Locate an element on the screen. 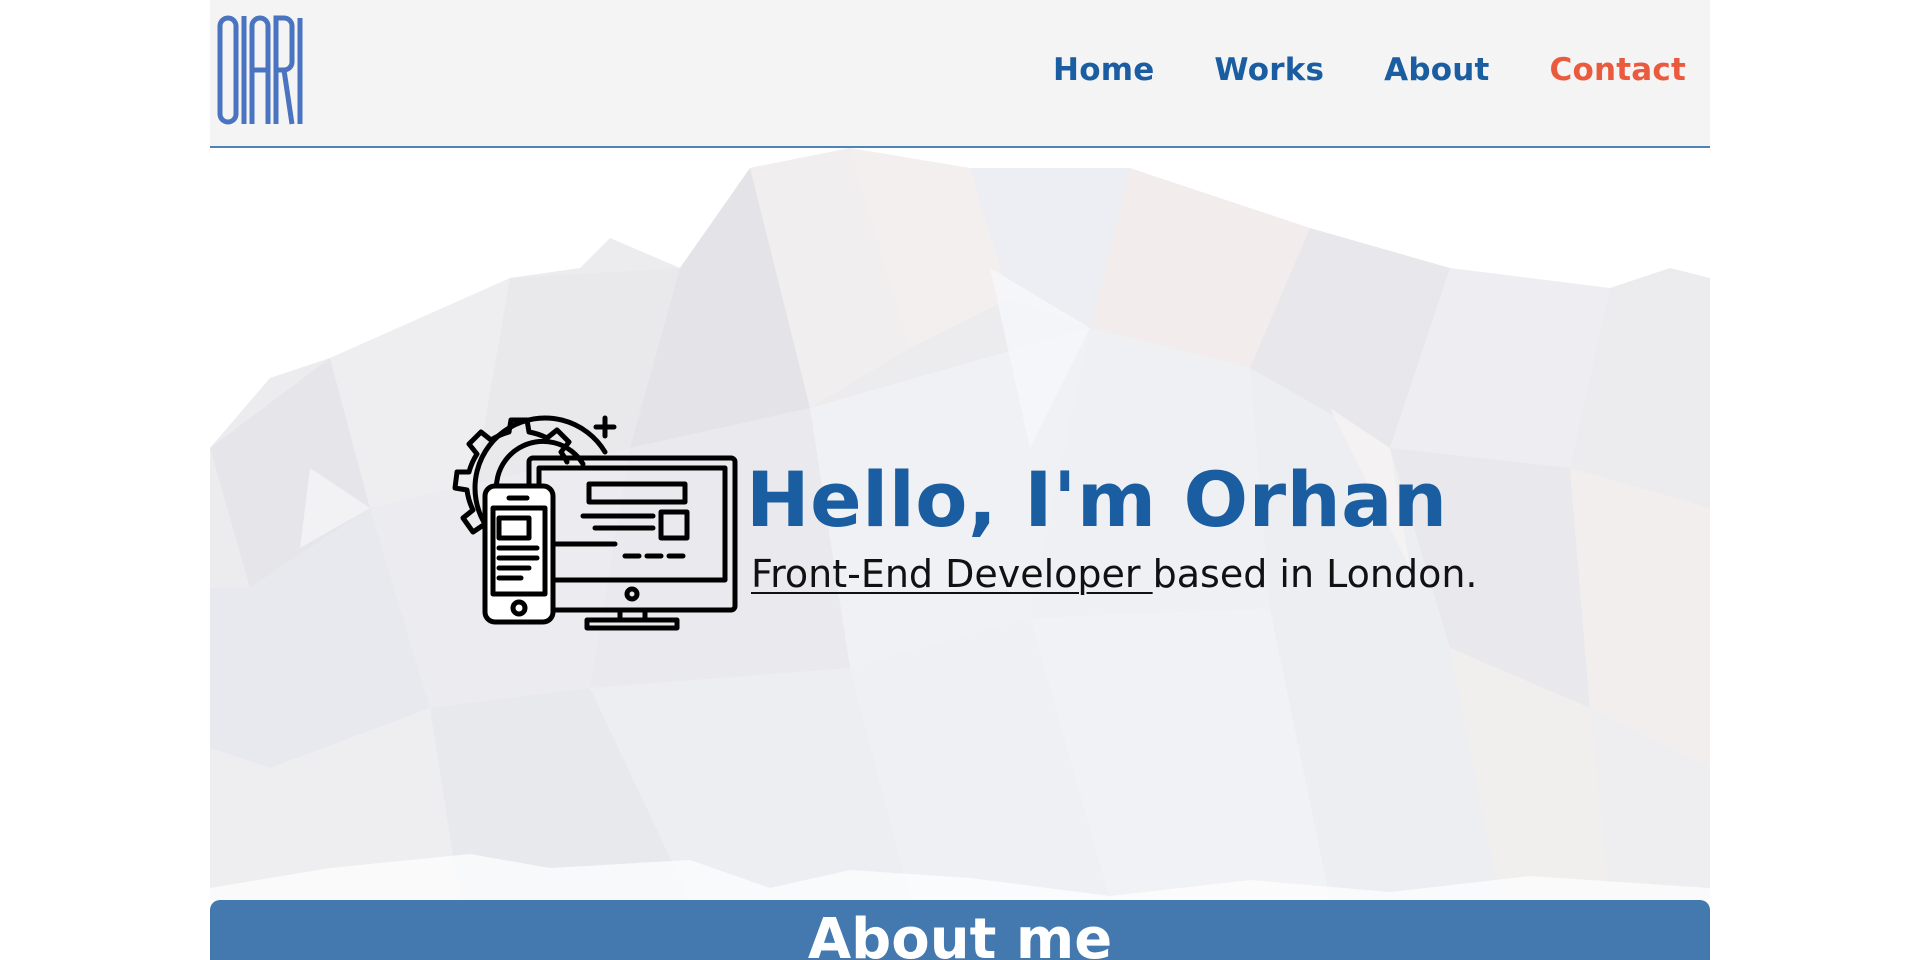  hero-subtitle-location: based in London. is located at coordinates (1315, 574).